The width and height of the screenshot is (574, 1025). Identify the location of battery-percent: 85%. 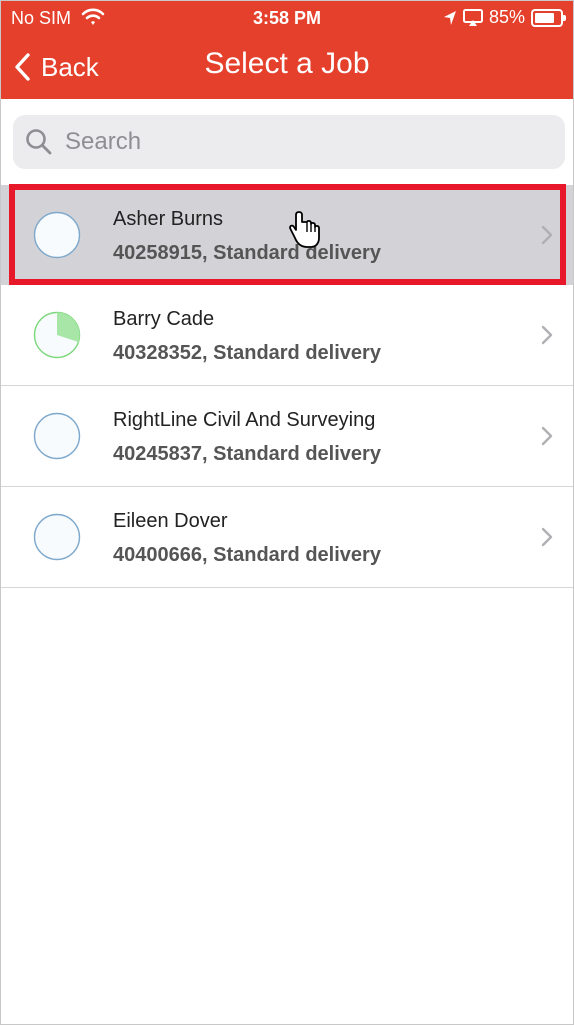
(506, 17).